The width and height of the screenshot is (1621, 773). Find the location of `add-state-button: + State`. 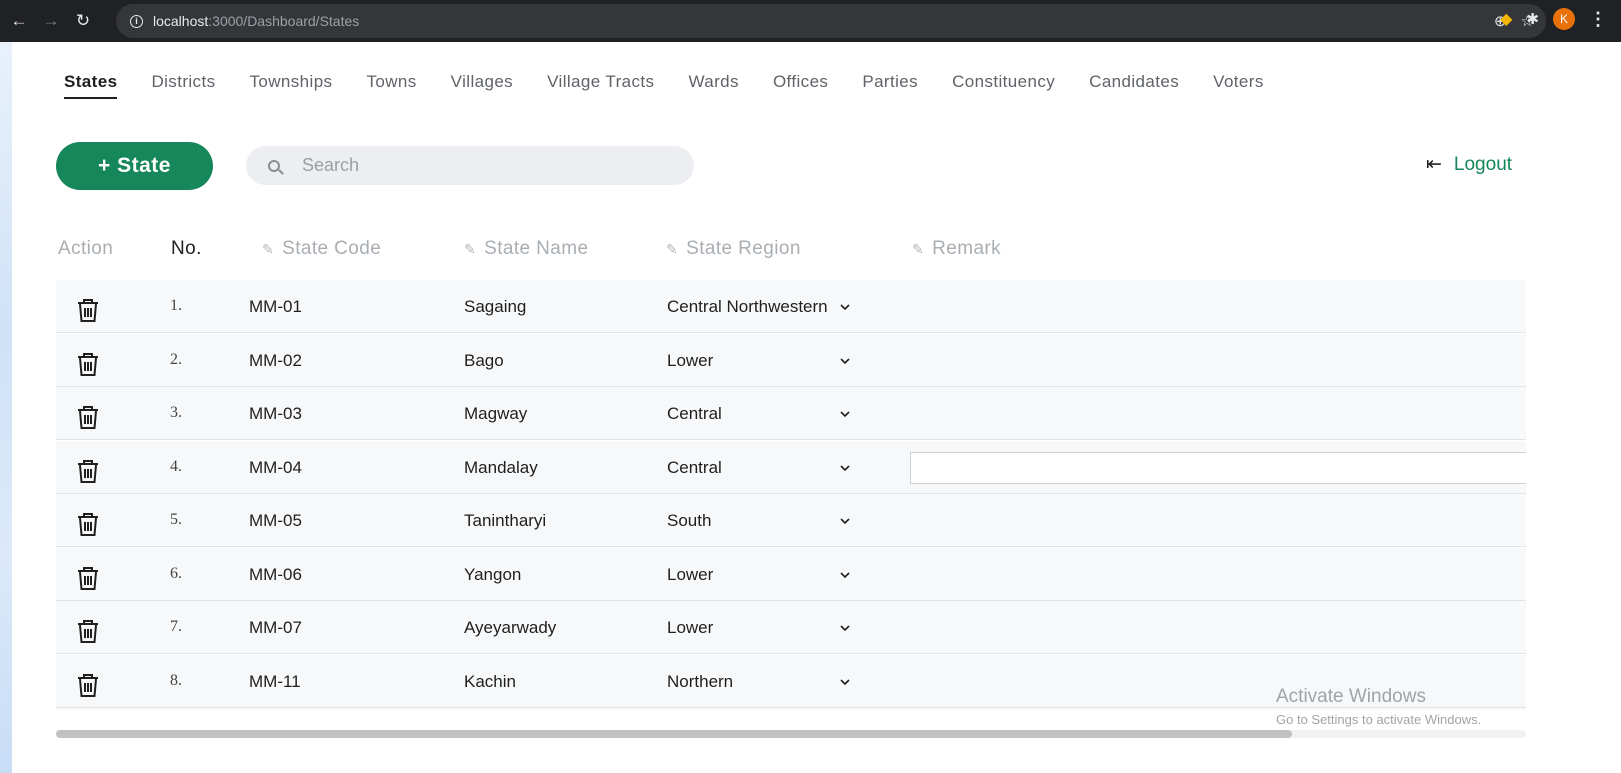

add-state-button: + State is located at coordinates (134, 166).